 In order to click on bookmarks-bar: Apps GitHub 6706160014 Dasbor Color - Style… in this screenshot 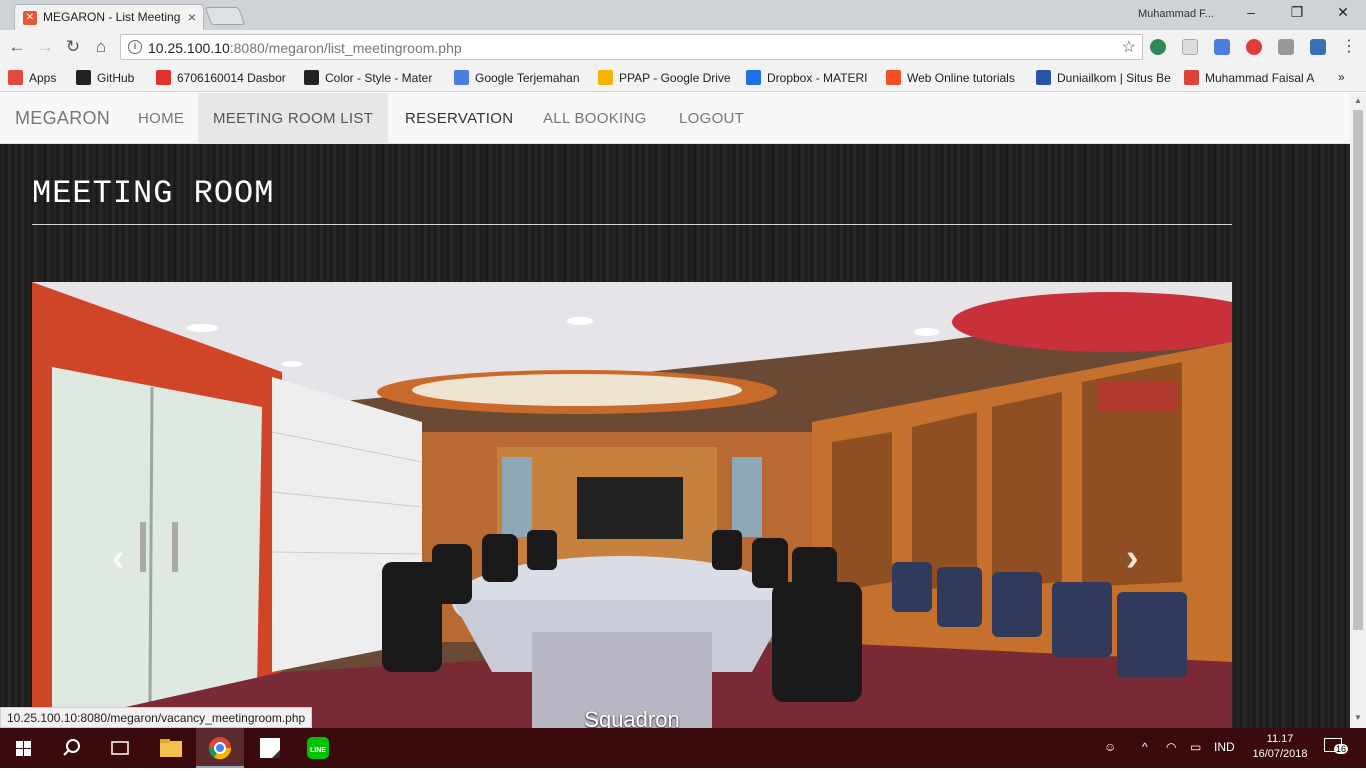, I will do `click(683, 78)`.